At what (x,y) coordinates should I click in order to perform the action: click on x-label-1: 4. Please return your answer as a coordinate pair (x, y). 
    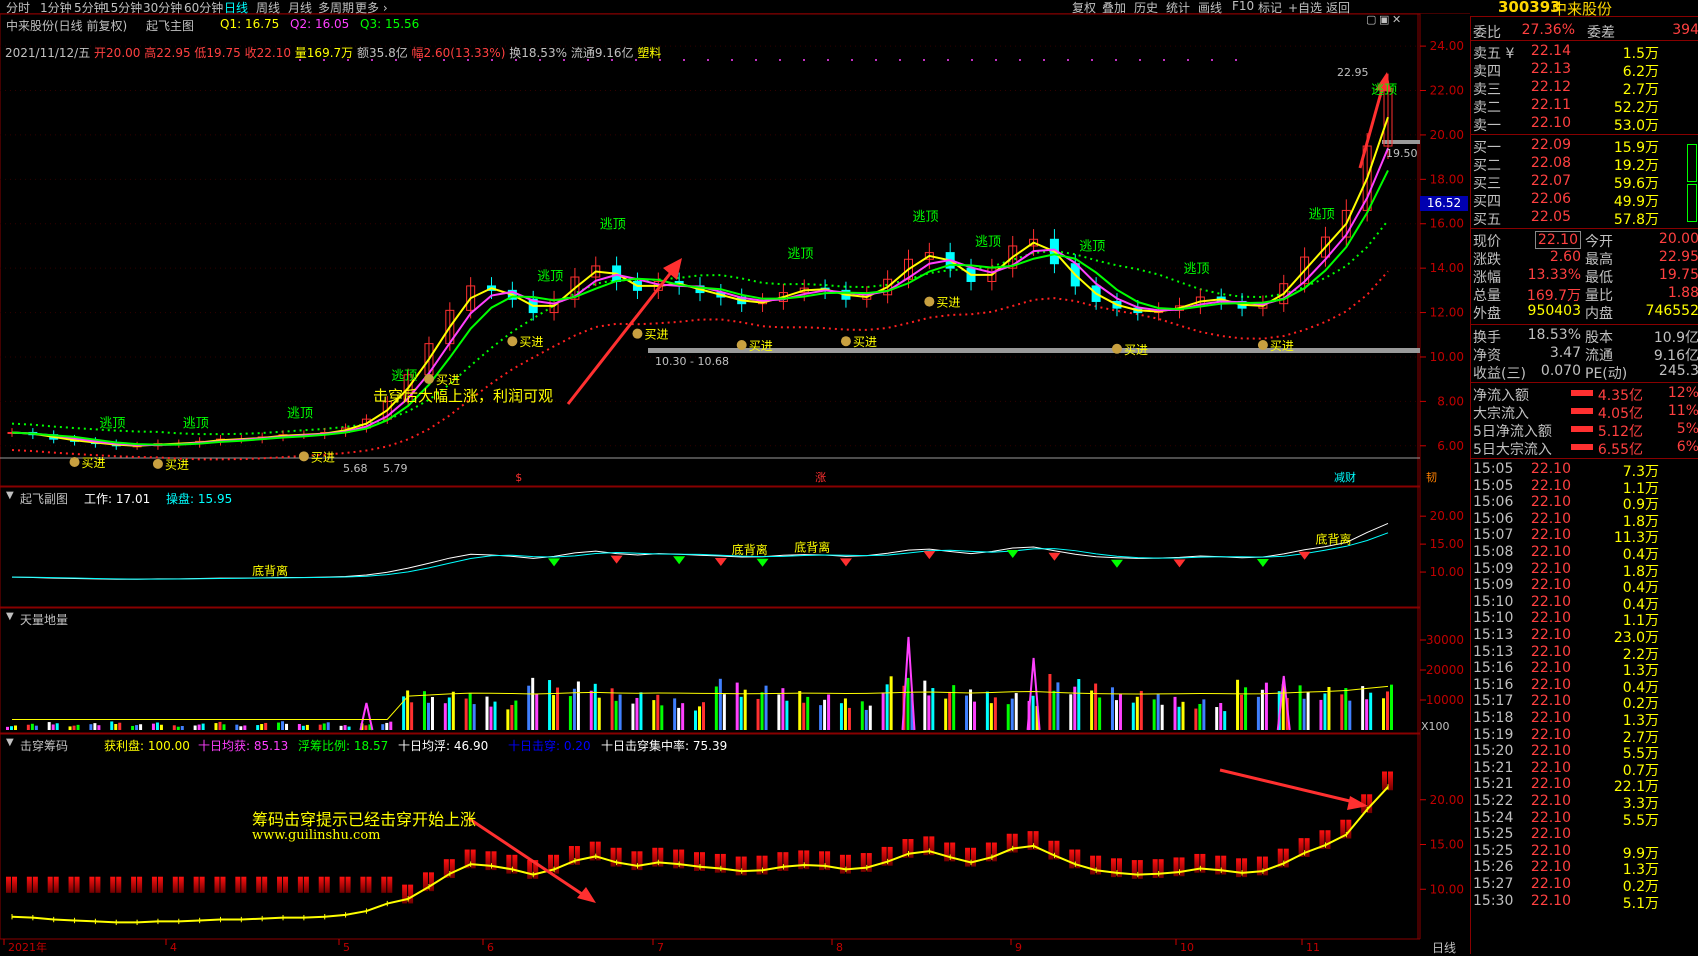
    Looking at the image, I should click on (173, 947).